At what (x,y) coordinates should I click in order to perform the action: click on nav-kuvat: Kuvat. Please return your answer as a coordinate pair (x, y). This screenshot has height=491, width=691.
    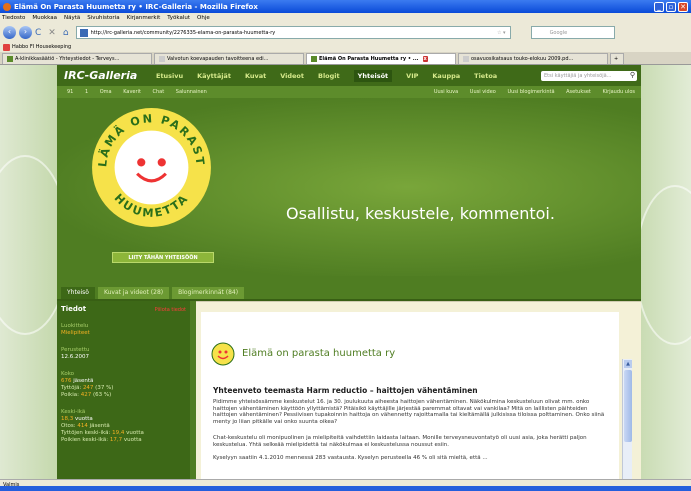
    Looking at the image, I should click on (255, 76).